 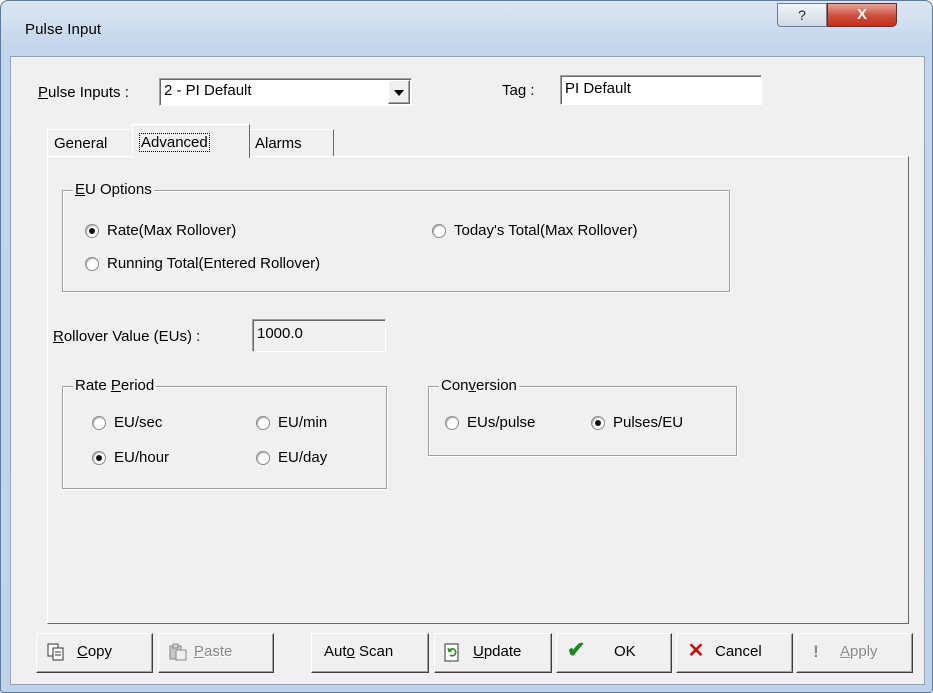 I want to click on ok-button: ✔ OK, so click(x=614, y=653).